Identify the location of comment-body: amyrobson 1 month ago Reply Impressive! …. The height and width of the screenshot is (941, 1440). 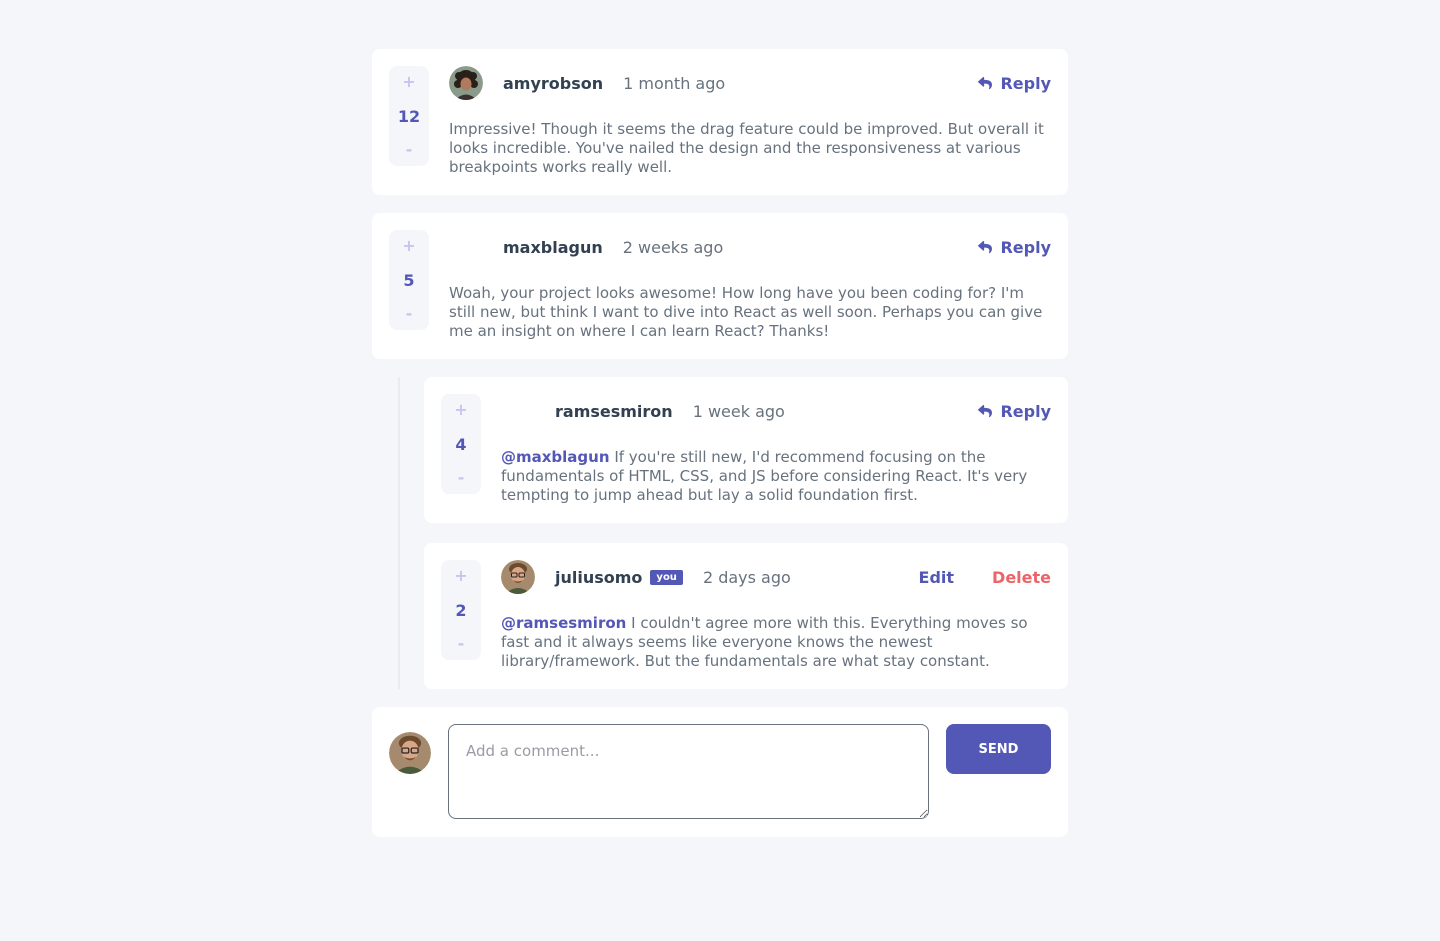
(750, 121).